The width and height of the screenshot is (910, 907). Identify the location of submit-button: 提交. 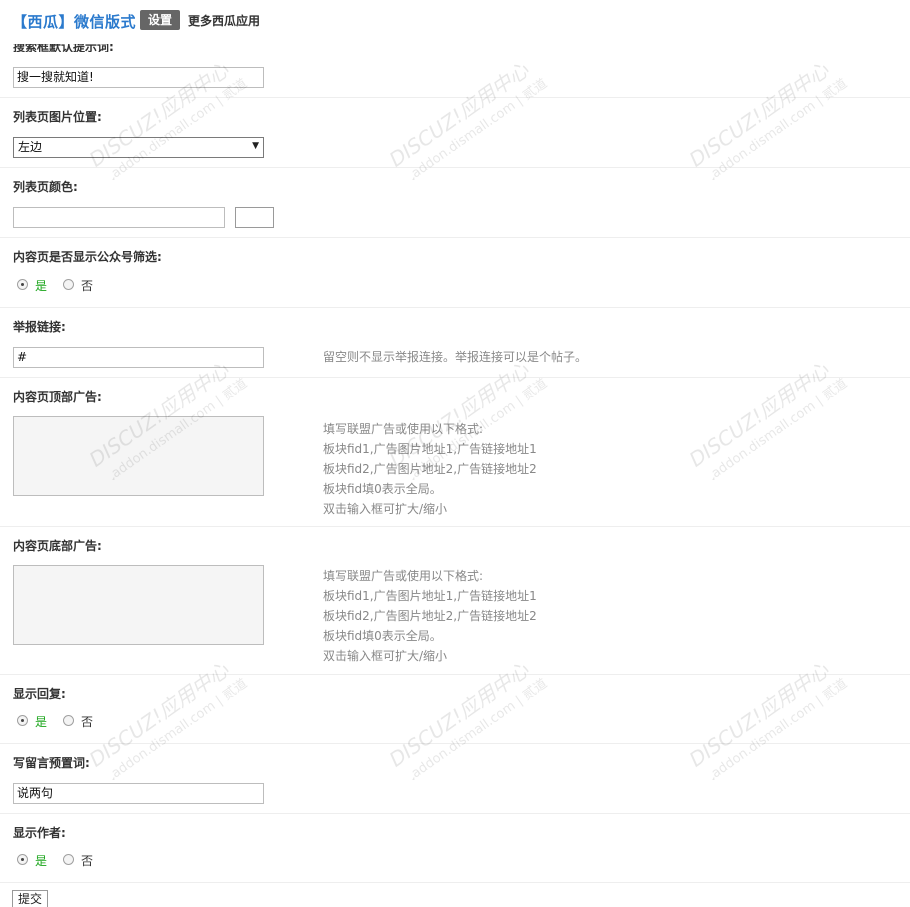
(30, 898).